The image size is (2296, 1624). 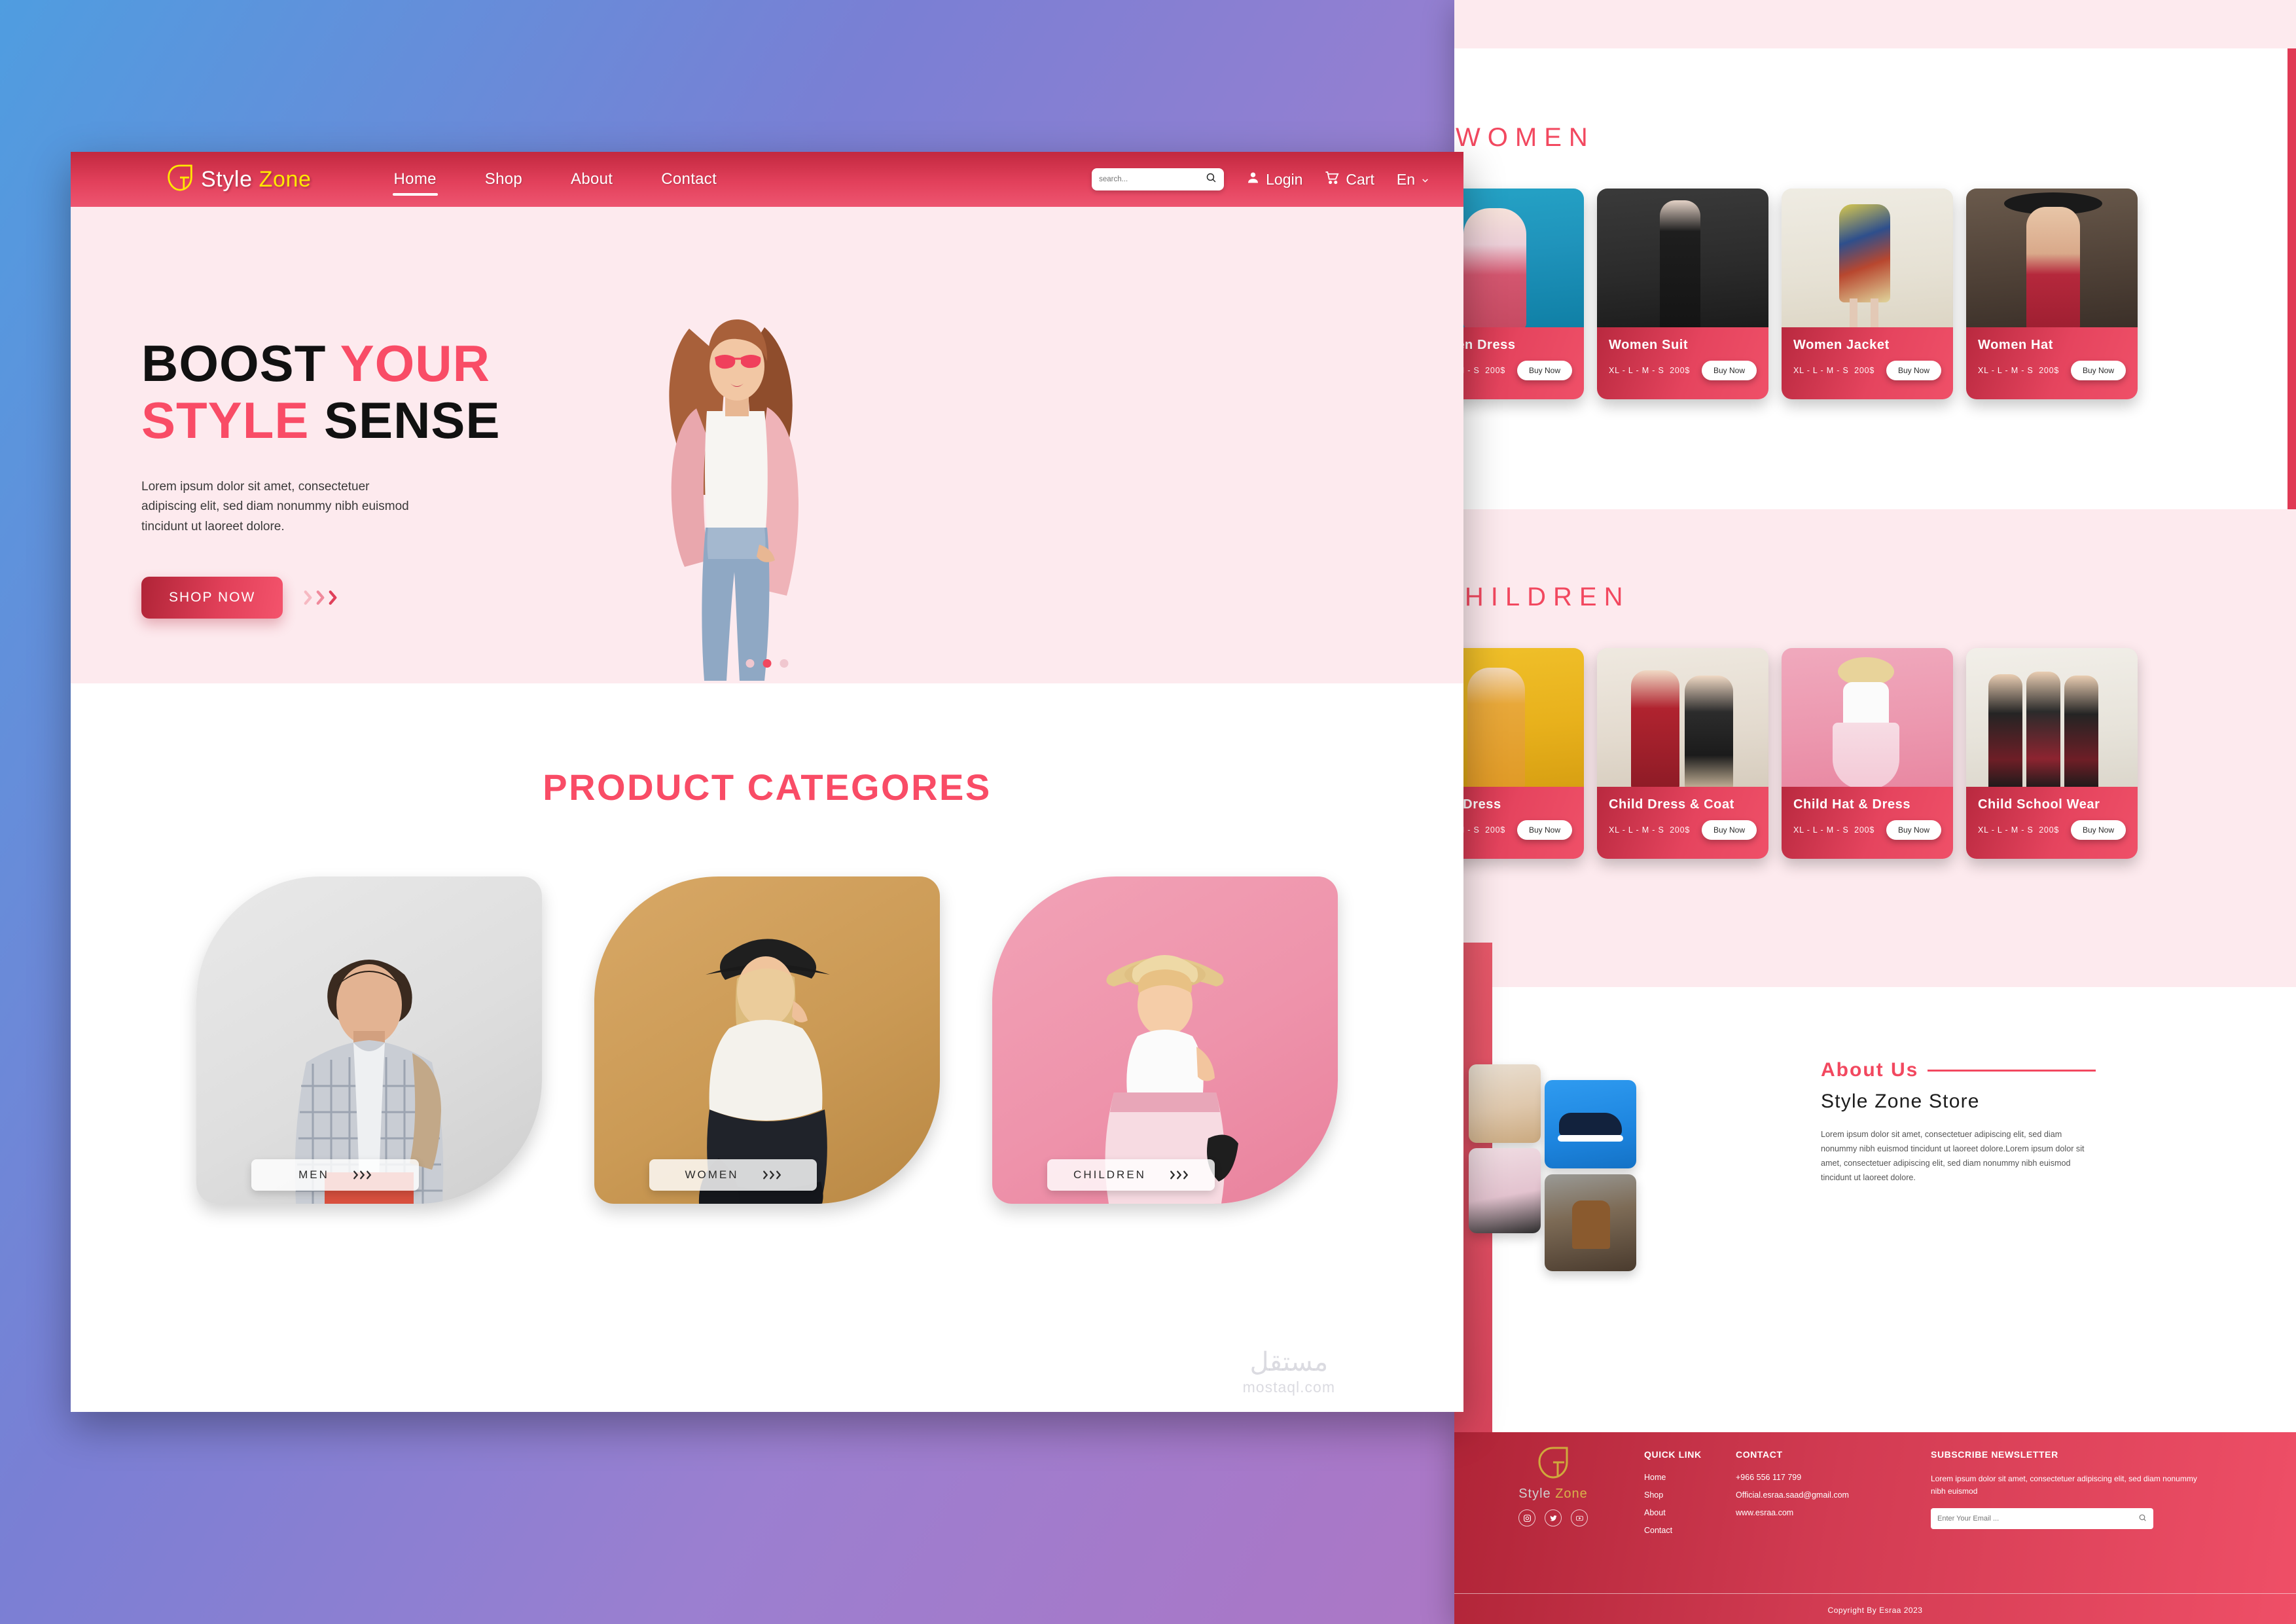 I want to click on product-card: Women Dress XL - L - M - S 200$ Buy Now, so click(x=1519, y=294).